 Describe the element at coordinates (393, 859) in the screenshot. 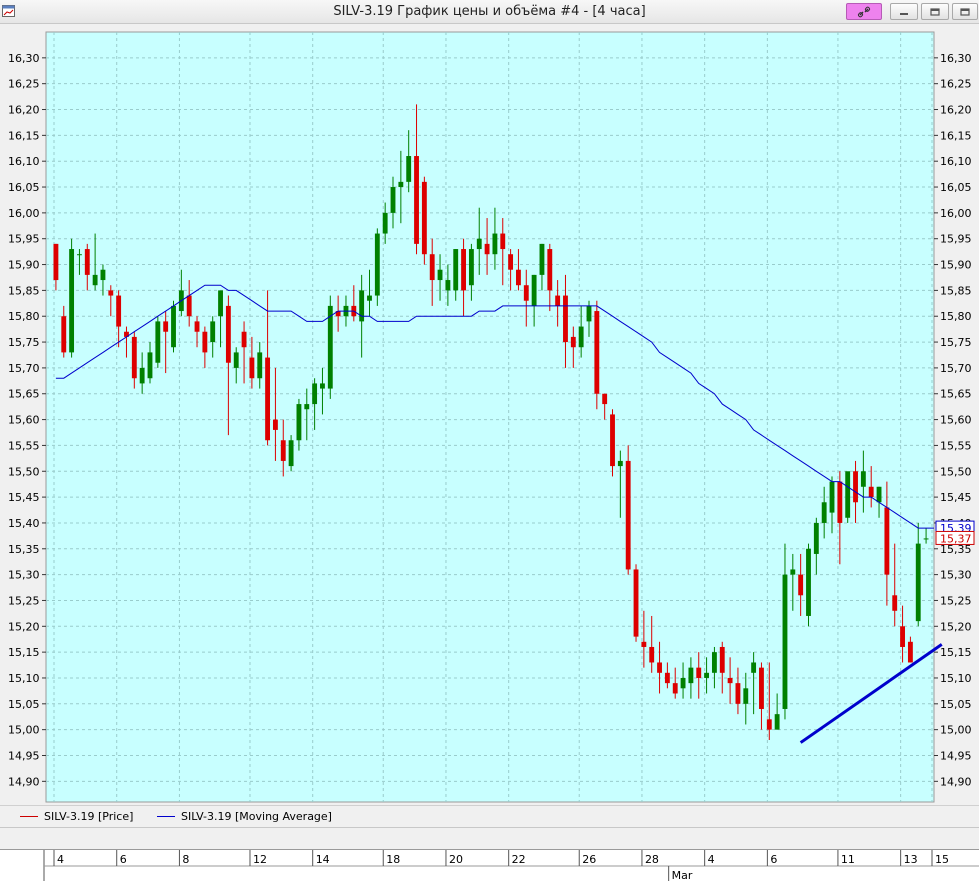

I see `time-tick-label: 18` at that location.